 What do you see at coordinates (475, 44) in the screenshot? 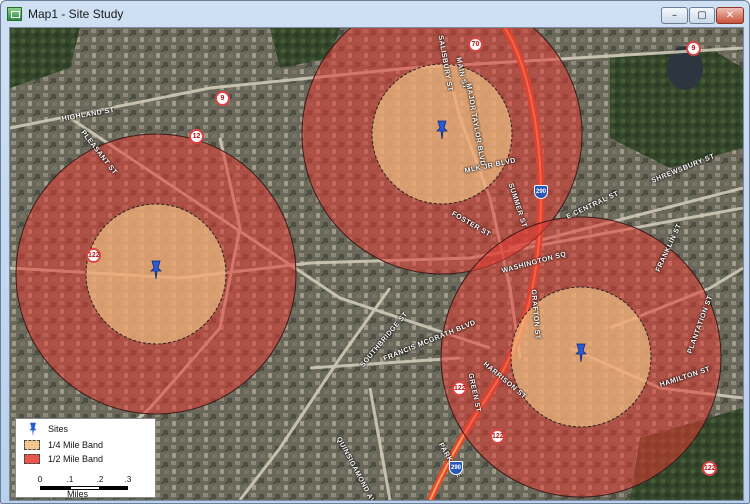
I see `route-shield: 70` at bounding box center [475, 44].